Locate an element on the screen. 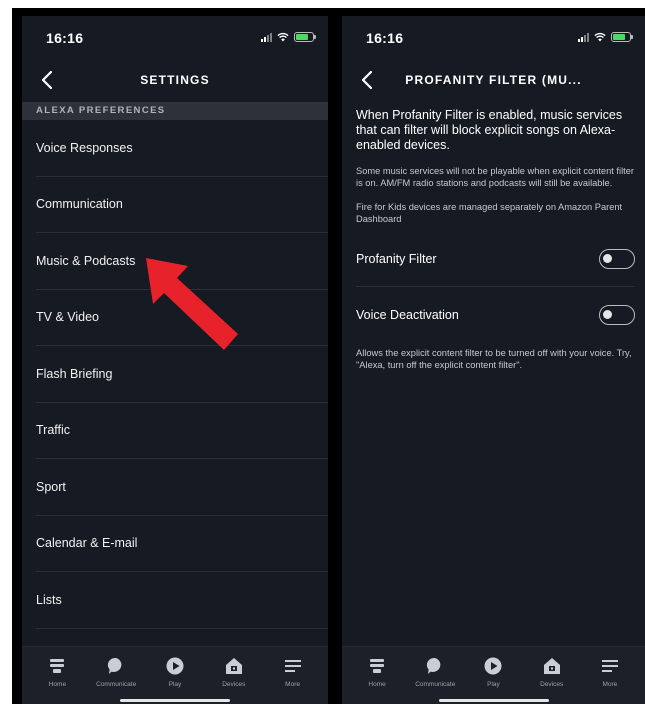  menu-item-voice-responses: Voice Responses is located at coordinates (182, 148).